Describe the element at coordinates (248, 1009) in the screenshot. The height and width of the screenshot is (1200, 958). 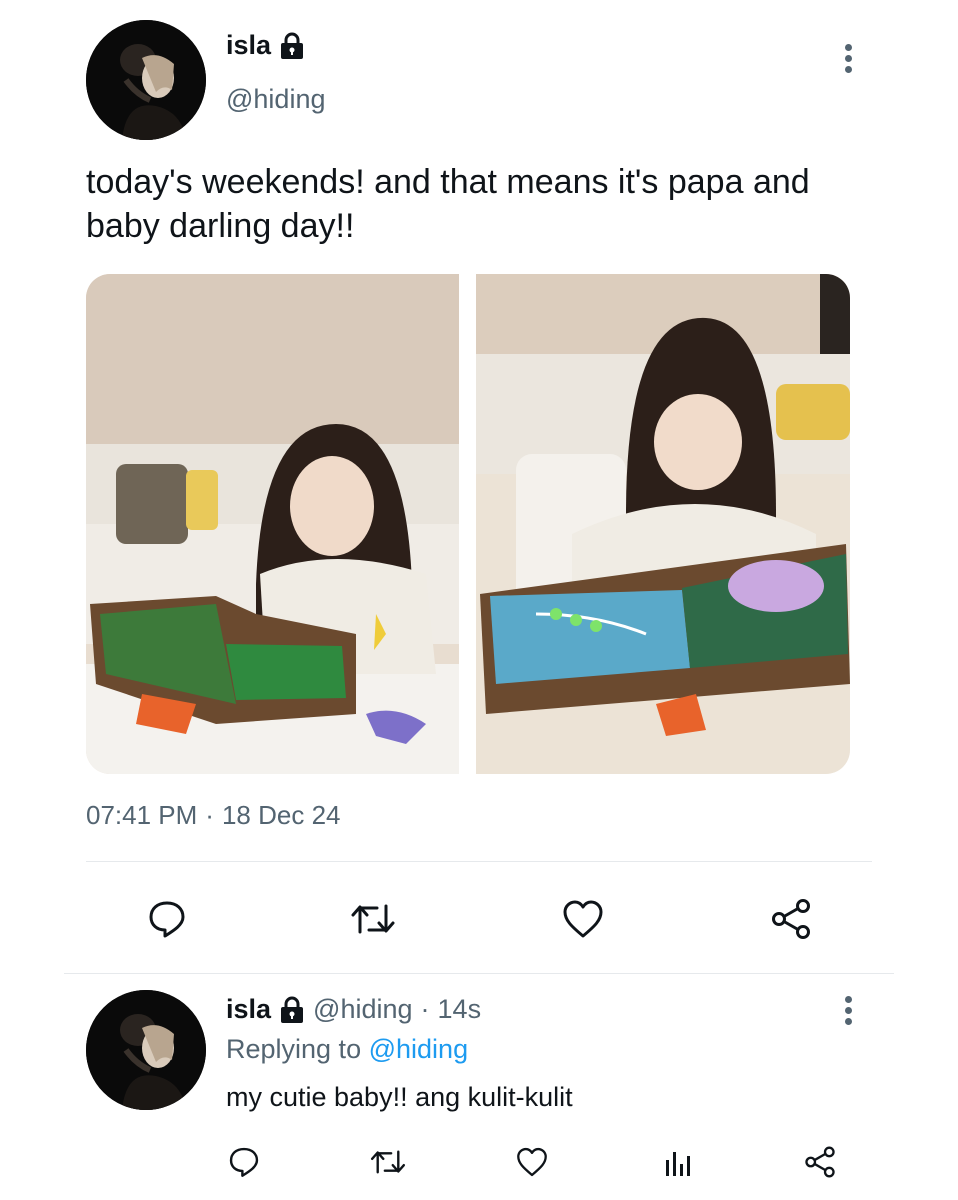
I see `reply-author-name: isla` at that location.